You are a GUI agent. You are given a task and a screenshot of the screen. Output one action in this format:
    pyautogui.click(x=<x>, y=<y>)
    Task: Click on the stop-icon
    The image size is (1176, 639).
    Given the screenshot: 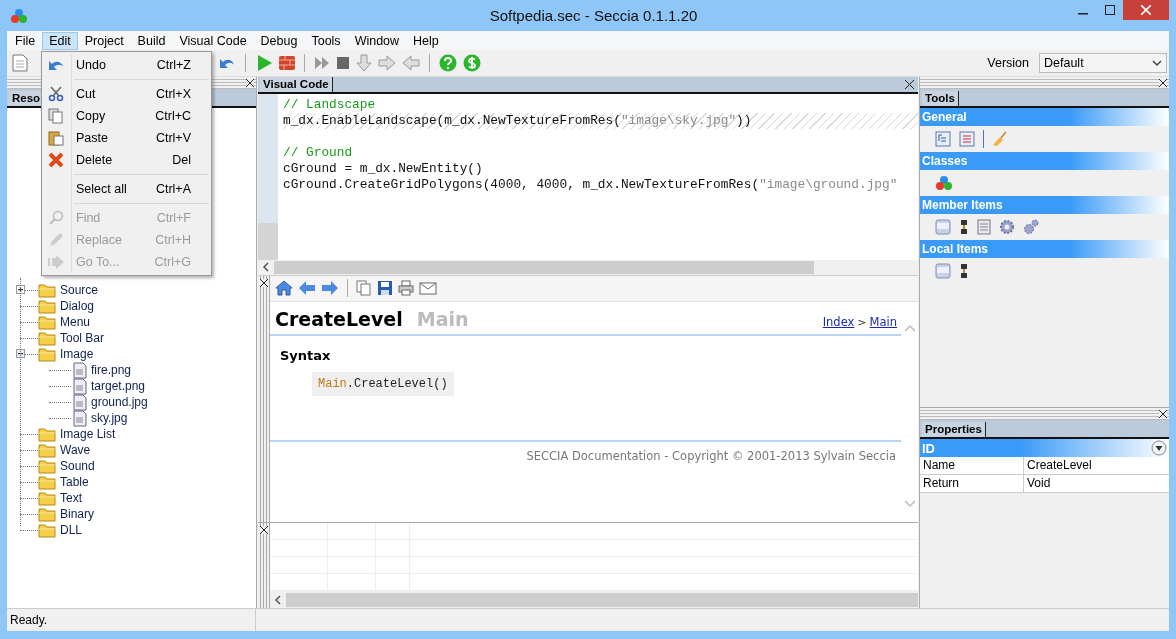 What is the action you would take?
    pyautogui.click(x=343, y=63)
    